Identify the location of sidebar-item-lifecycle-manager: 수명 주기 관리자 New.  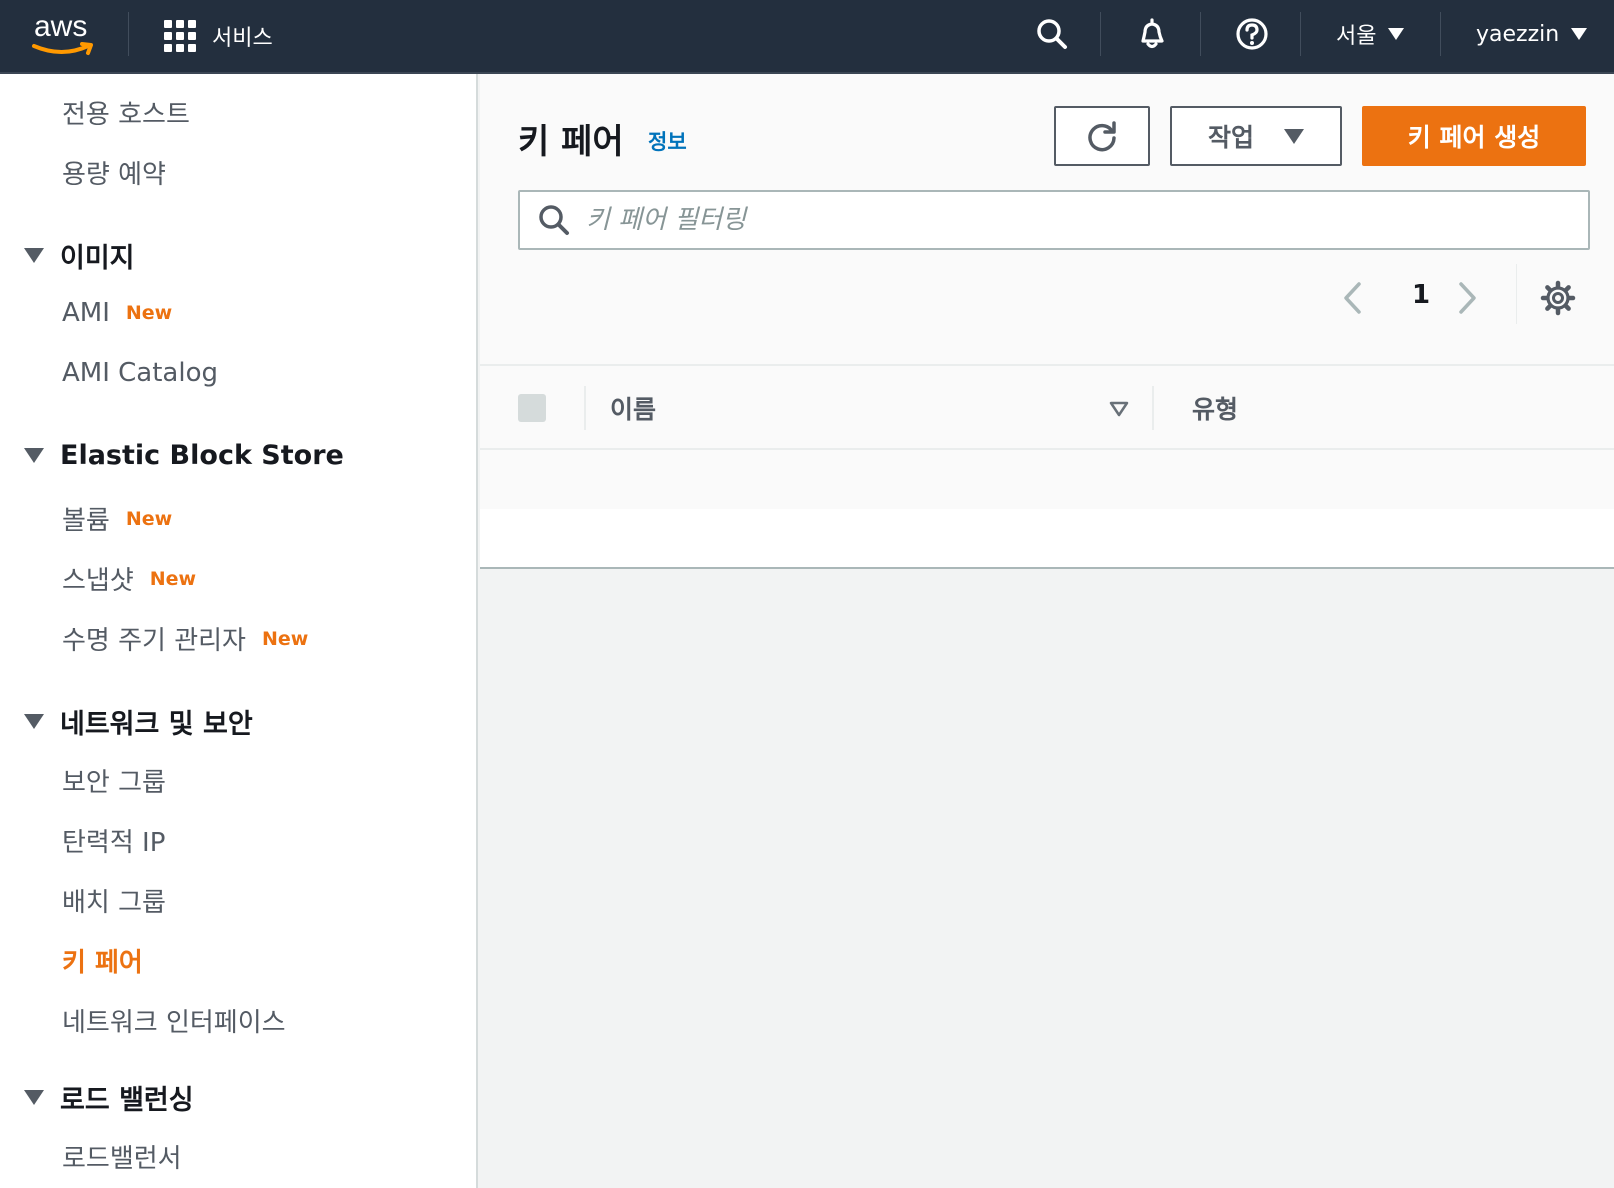
(185, 638).